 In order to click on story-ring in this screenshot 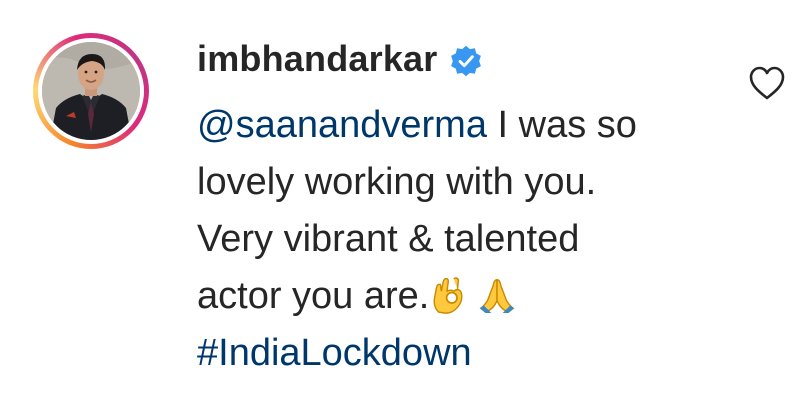, I will do `click(91, 91)`.